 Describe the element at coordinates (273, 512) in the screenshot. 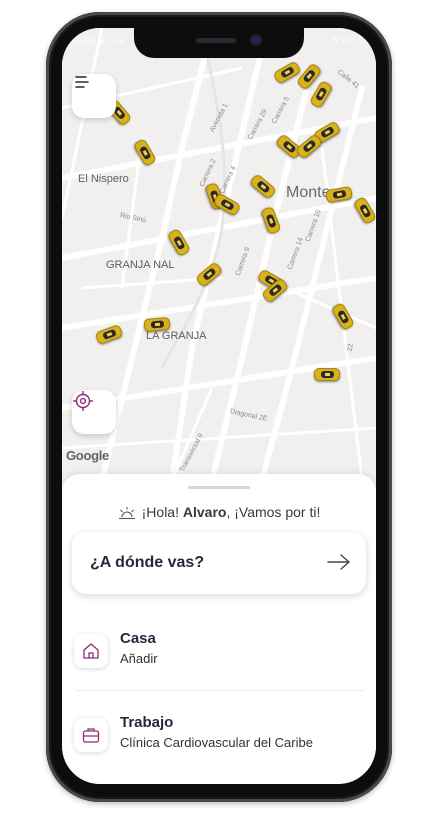

I see `greeting-suffix: , ¡Vamos por ti!` at that location.